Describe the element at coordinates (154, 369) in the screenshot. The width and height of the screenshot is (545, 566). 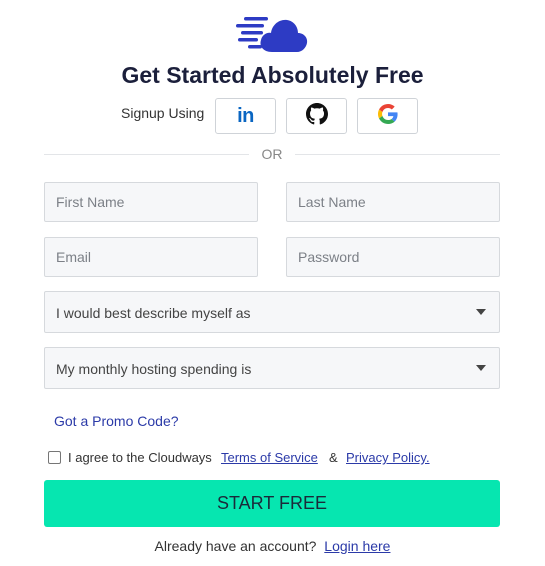
I see `hosting-spending-value: My monthly hosting spending is` at that location.